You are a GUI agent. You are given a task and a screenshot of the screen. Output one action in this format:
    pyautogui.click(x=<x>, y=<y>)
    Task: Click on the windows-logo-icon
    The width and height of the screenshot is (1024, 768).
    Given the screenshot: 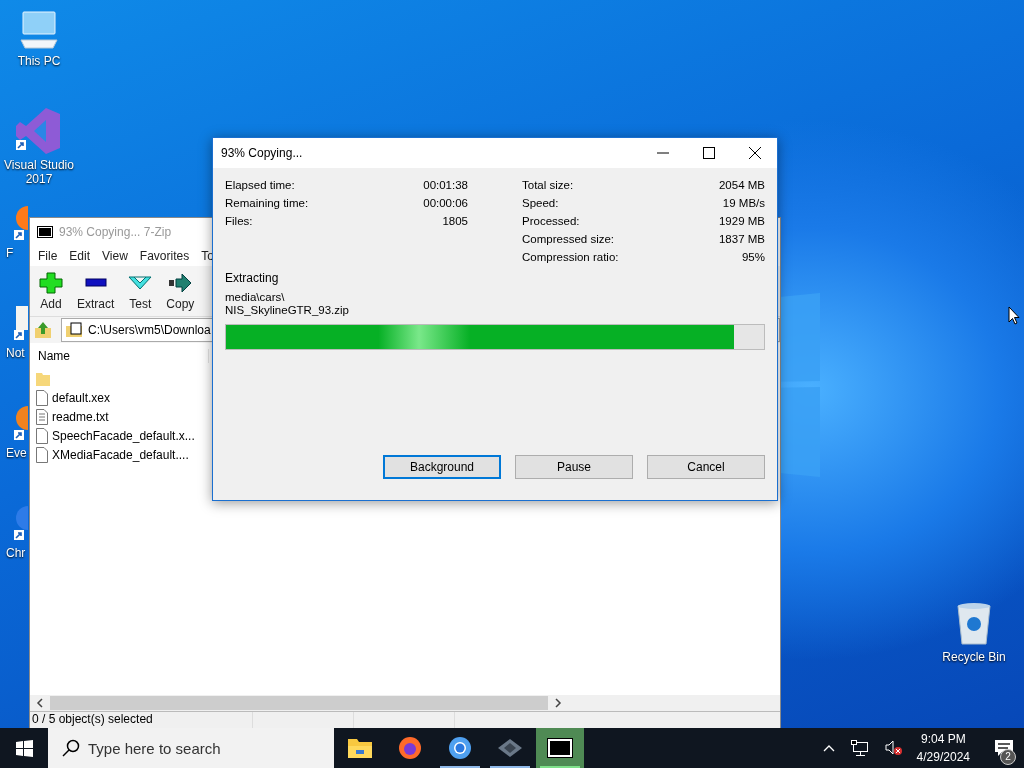 What is the action you would take?
    pyautogui.click(x=24, y=748)
    